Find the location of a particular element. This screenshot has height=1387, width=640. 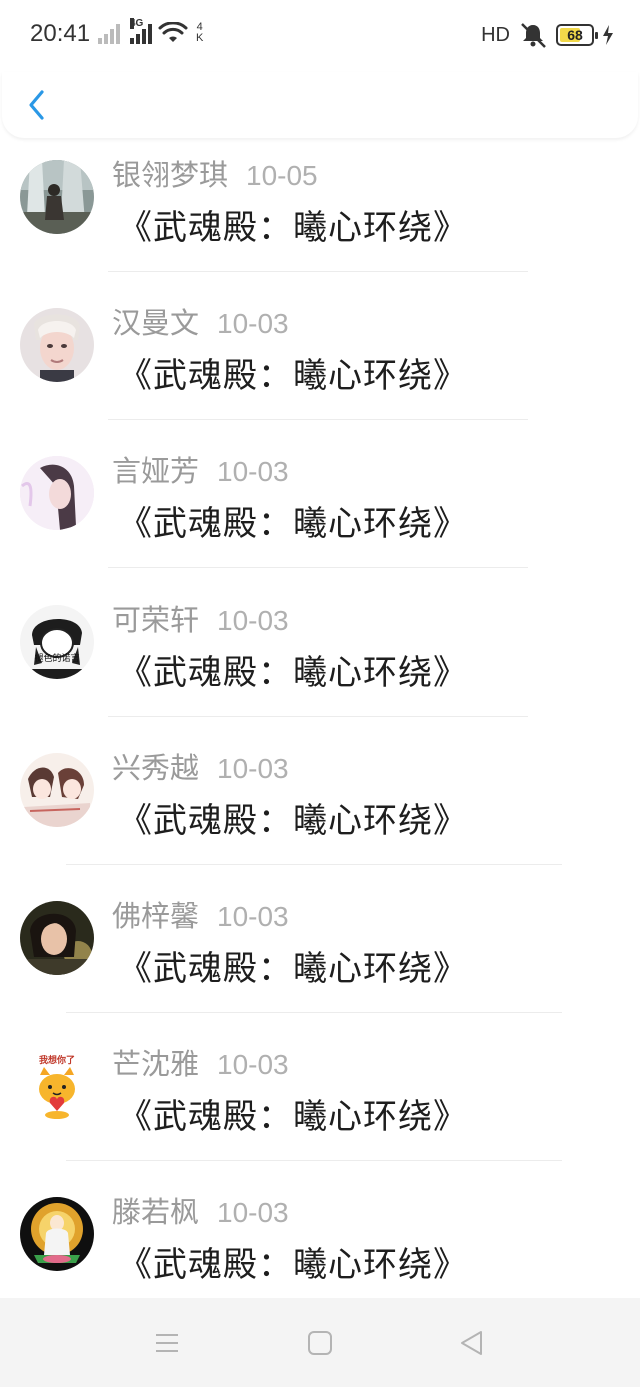

hd-voice-label: HD is located at coordinates (495, 34).